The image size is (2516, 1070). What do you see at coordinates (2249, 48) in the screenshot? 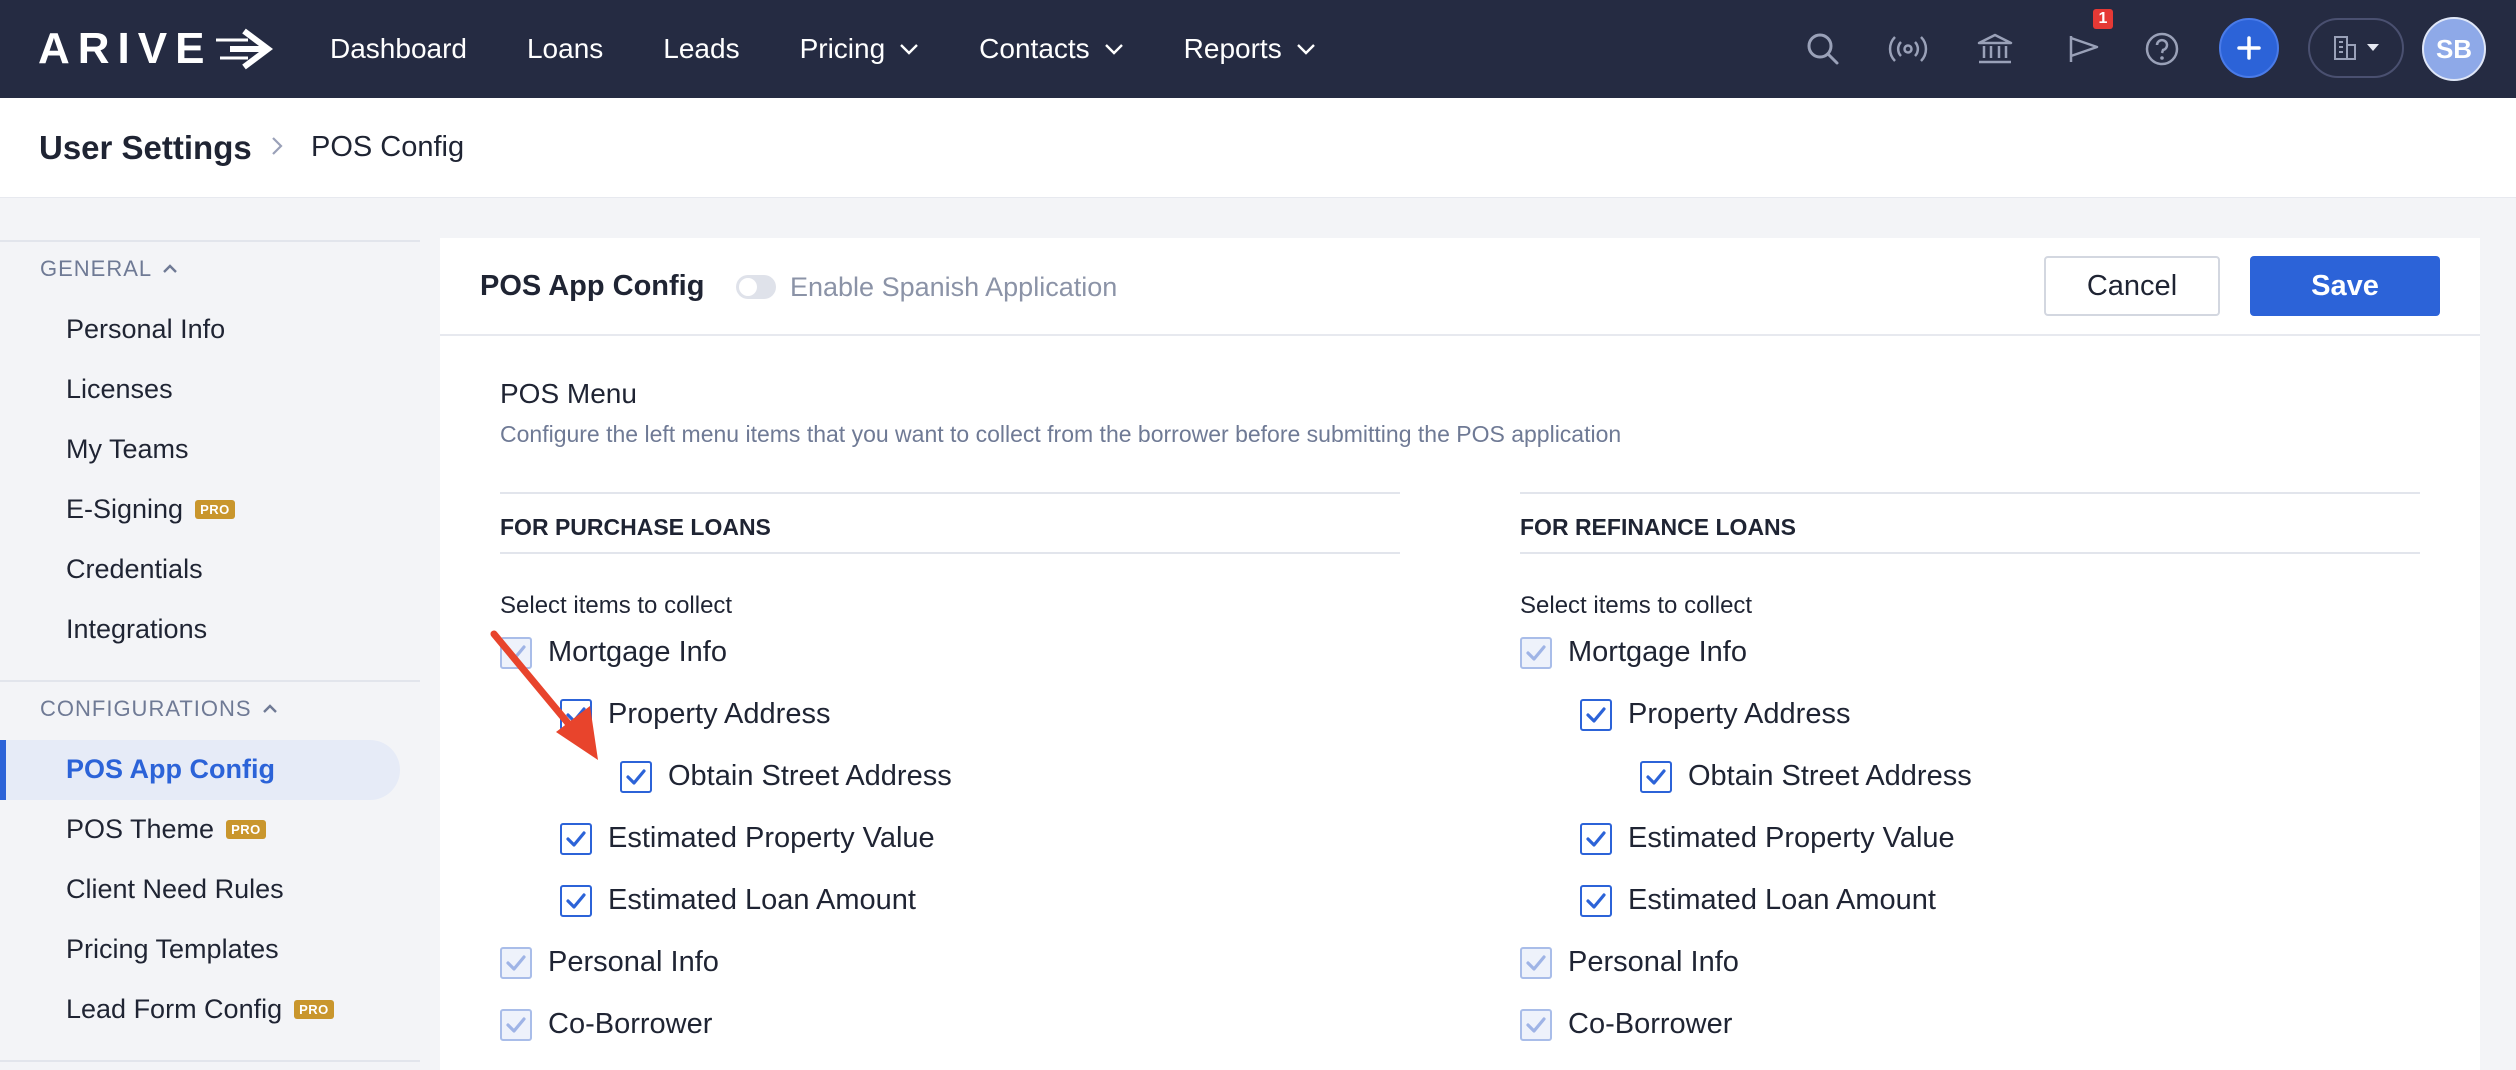
I see `create-new-button` at bounding box center [2249, 48].